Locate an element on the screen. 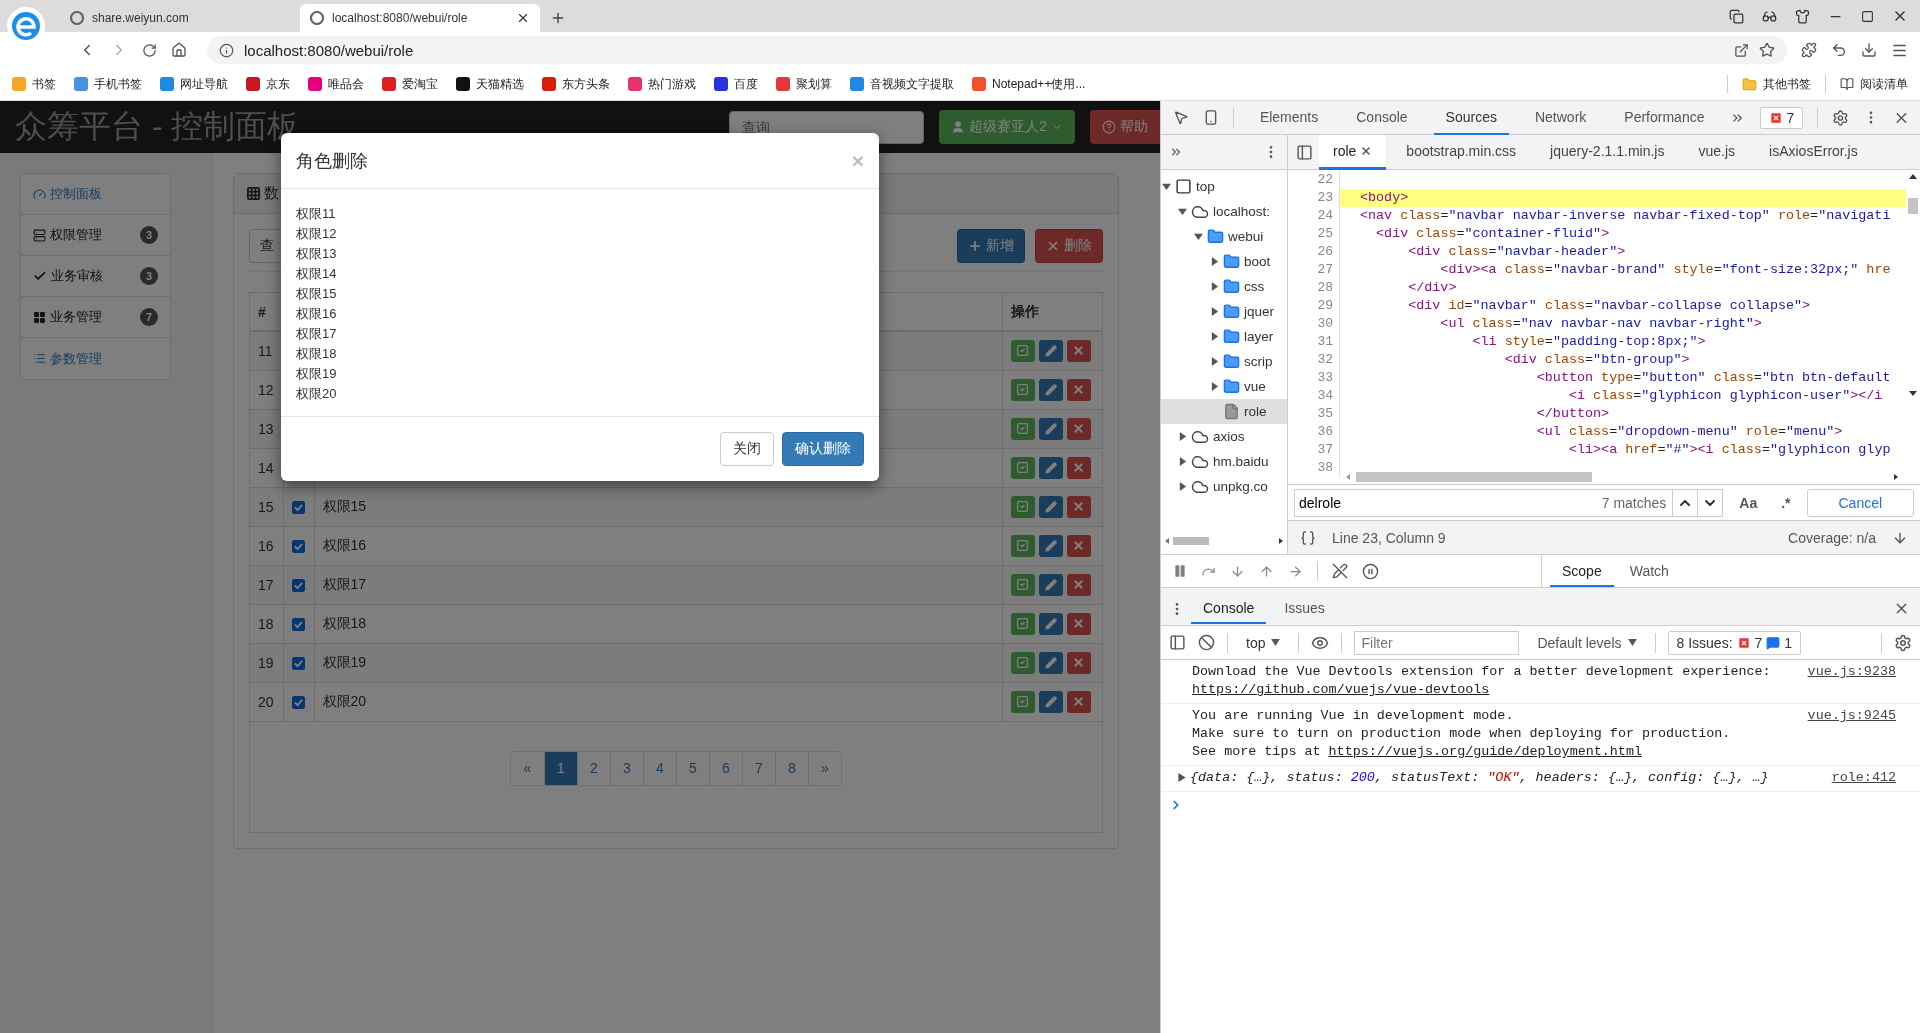 This screenshot has width=1920, height=1033. row-number: 12 is located at coordinates (266, 389).